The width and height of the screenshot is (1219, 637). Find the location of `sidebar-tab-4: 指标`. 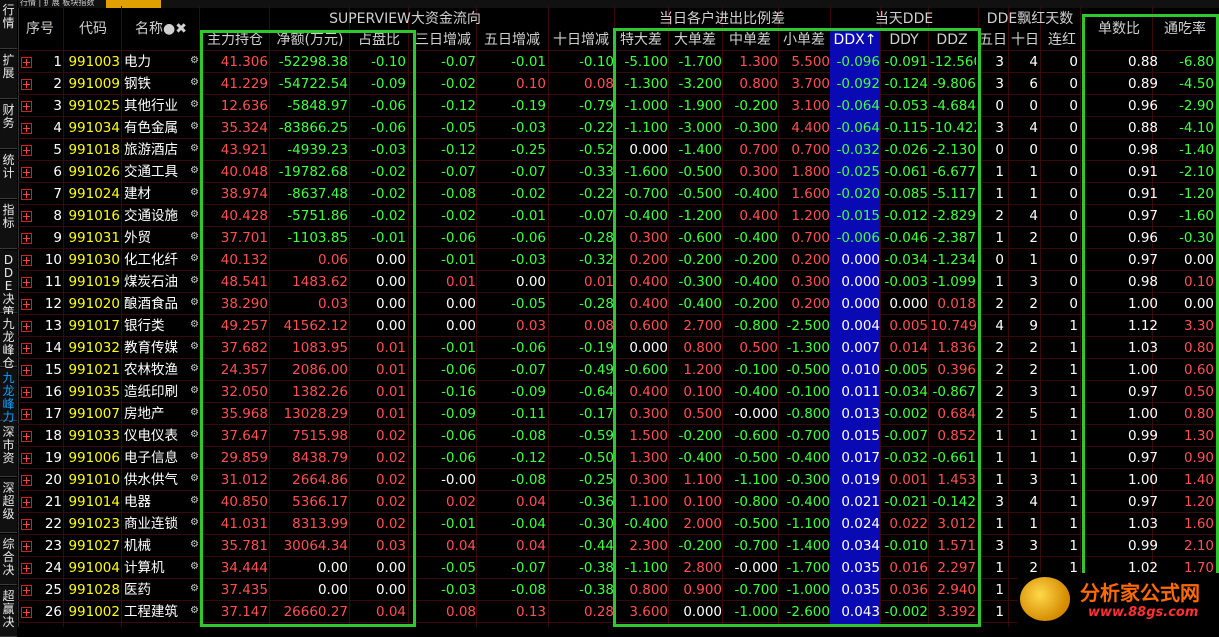

sidebar-tab-4: 指标 is located at coordinates (8, 224).